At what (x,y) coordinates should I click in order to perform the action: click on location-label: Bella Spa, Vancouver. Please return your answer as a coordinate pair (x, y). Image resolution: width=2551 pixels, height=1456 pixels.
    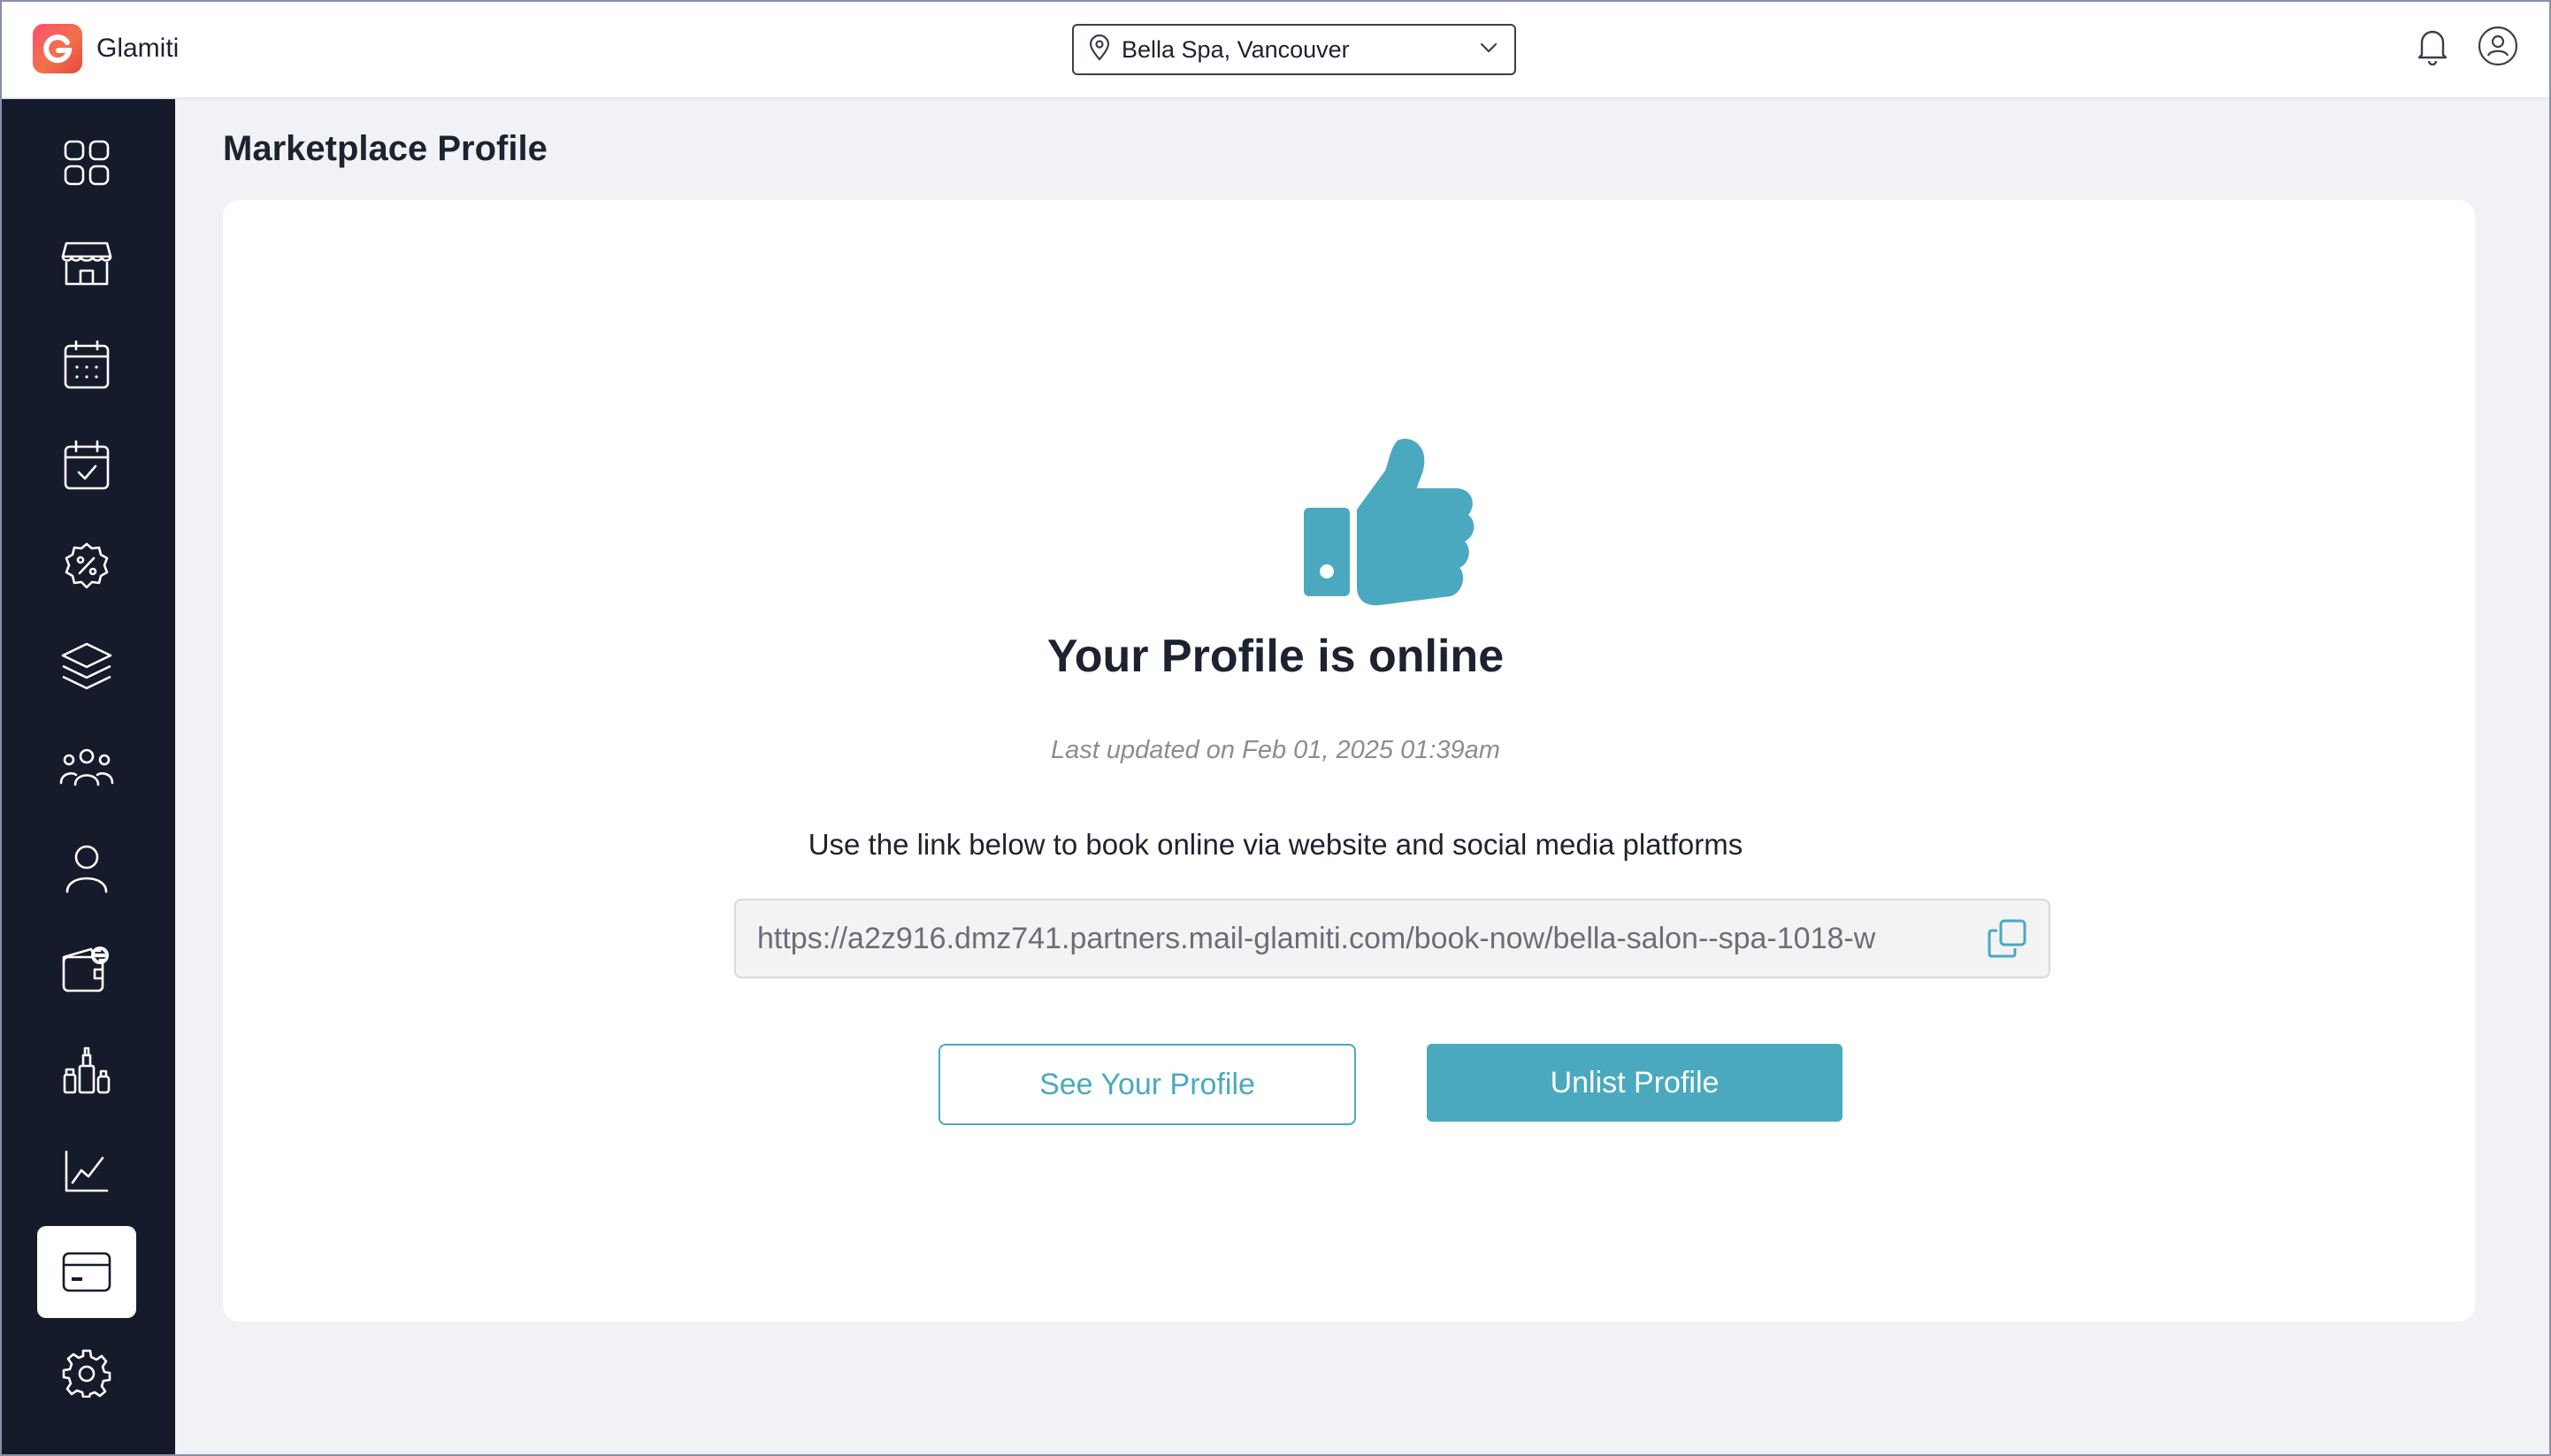
    Looking at the image, I should click on (1236, 49).